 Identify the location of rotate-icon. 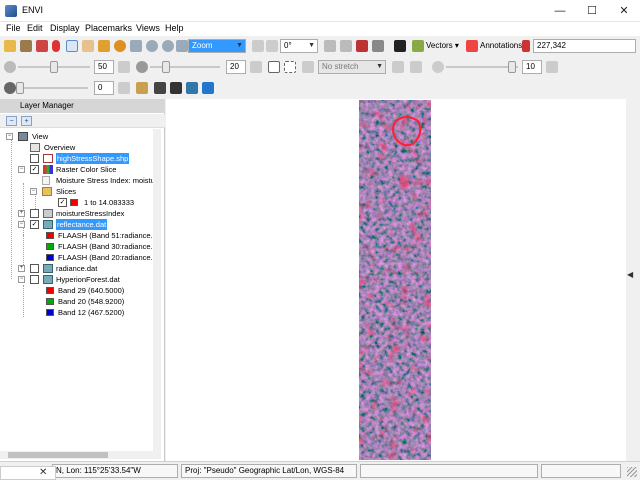
(120, 46).